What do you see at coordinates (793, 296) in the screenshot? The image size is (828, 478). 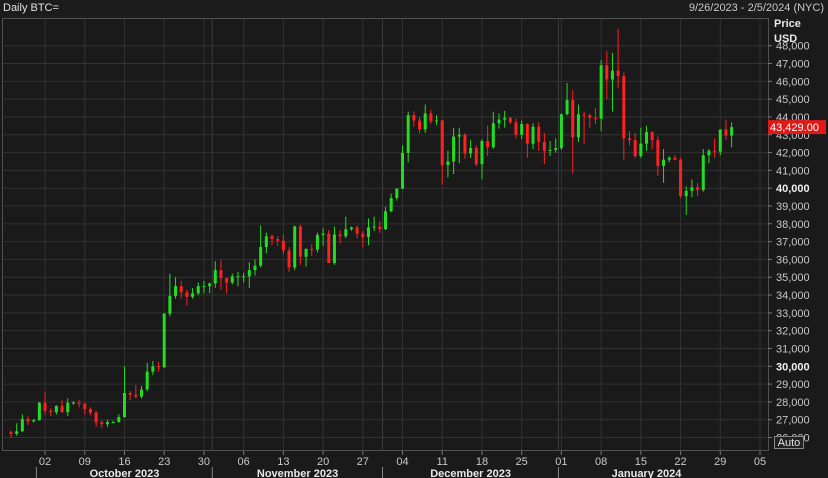 I see `y-tick-label: 34,000` at bounding box center [793, 296].